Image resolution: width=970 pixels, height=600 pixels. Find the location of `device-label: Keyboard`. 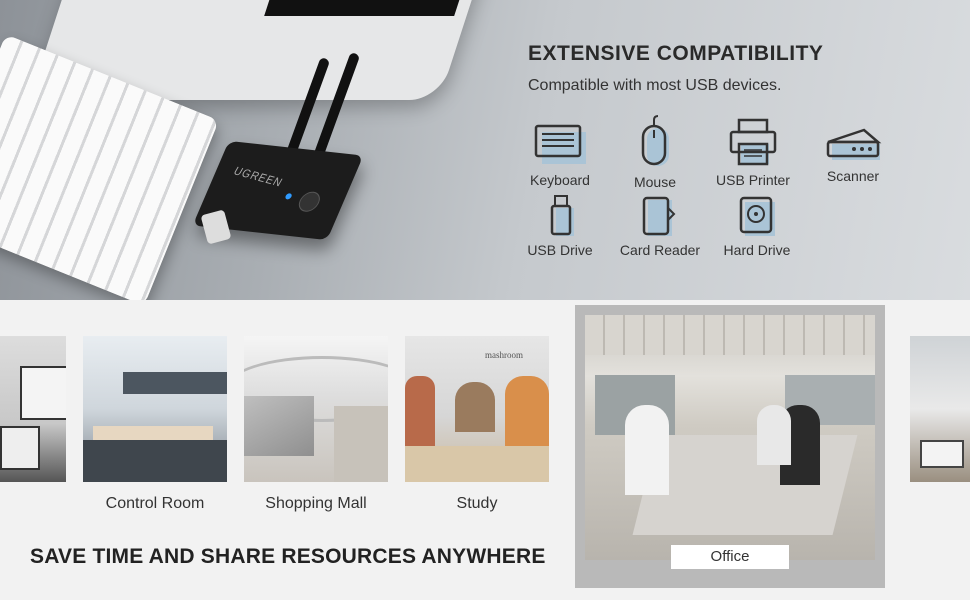

device-label: Keyboard is located at coordinates (560, 180).